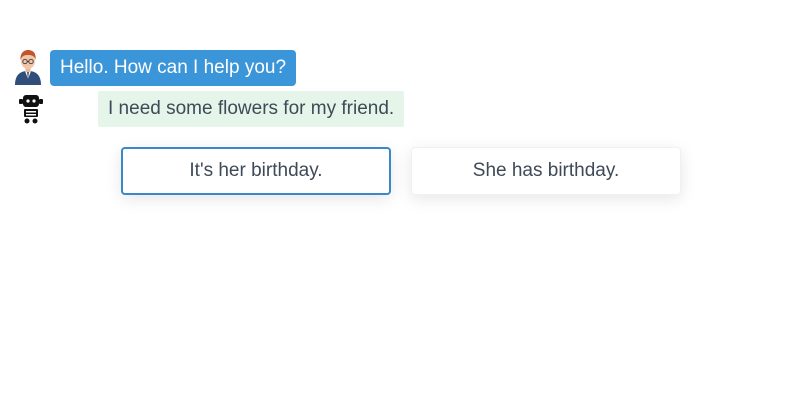 This screenshot has height=400, width=800. What do you see at coordinates (28, 67) in the screenshot?
I see `agent-avatar-icon` at bounding box center [28, 67].